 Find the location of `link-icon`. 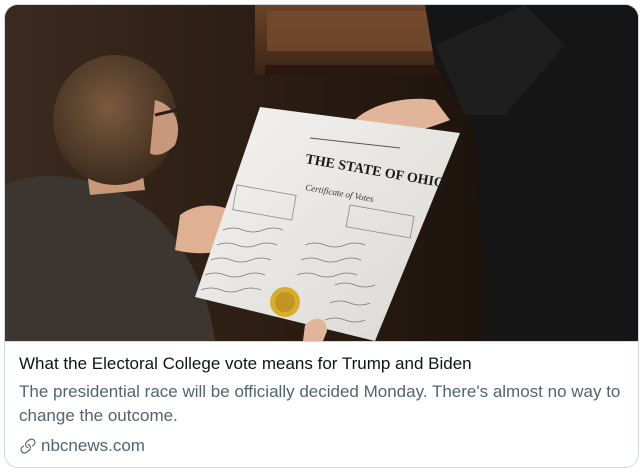

link-icon is located at coordinates (28, 446).